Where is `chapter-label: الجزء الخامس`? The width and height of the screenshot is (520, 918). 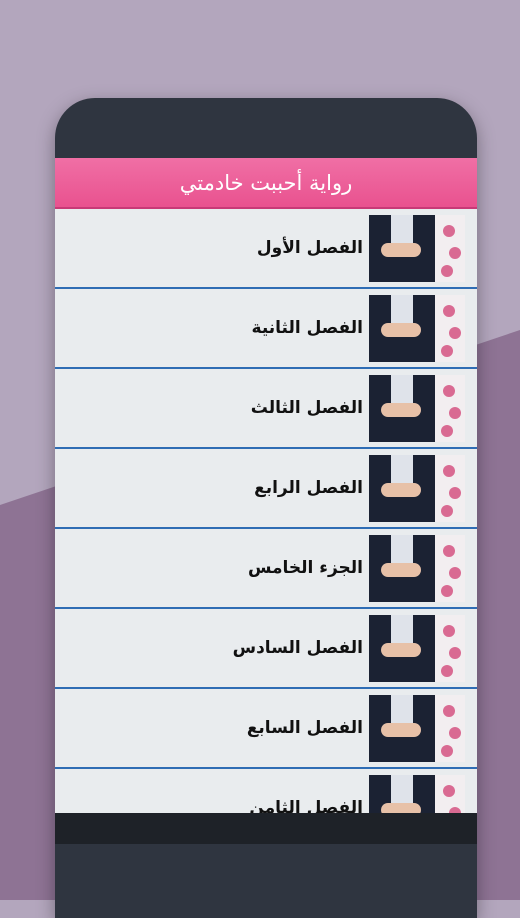
chapter-label: الجزء الخامس is located at coordinates (305, 568).